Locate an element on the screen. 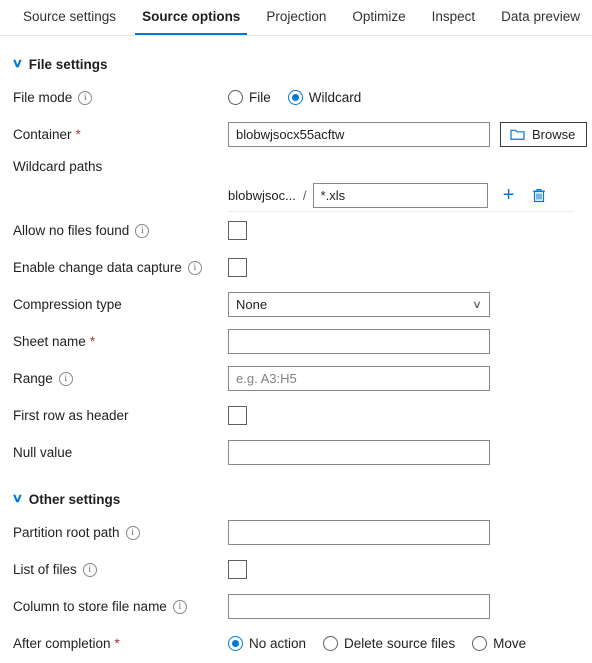 This screenshot has height=663, width=592. label-text: Sheet name is located at coordinates (49, 341).